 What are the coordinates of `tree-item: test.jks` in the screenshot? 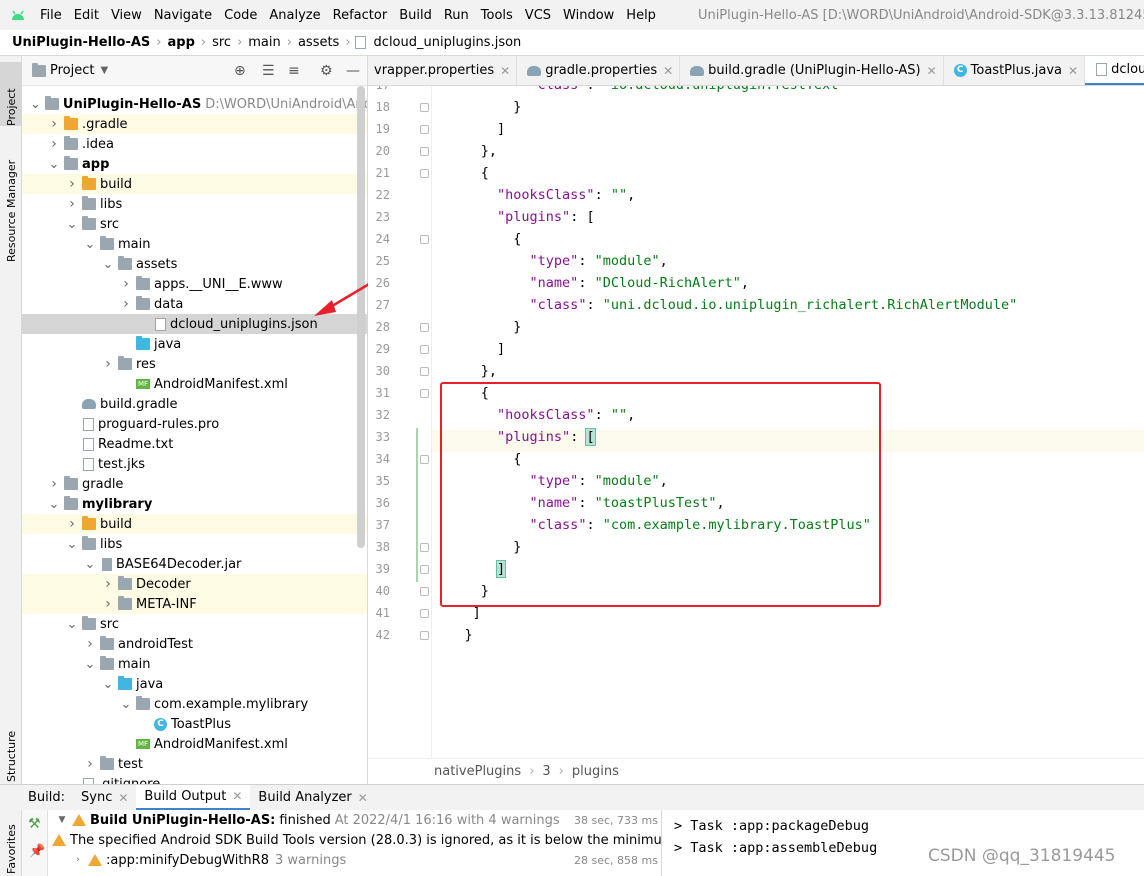 It's located at (194, 464).